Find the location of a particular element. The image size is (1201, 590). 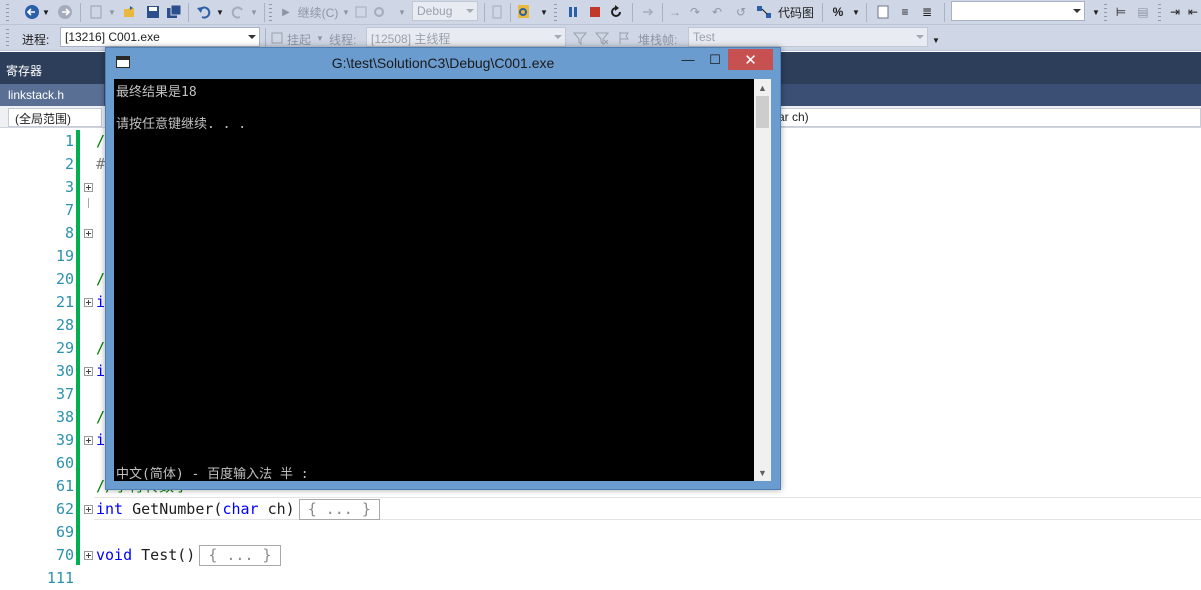

console-result-line: 最终结果是18 is located at coordinates (156, 92).